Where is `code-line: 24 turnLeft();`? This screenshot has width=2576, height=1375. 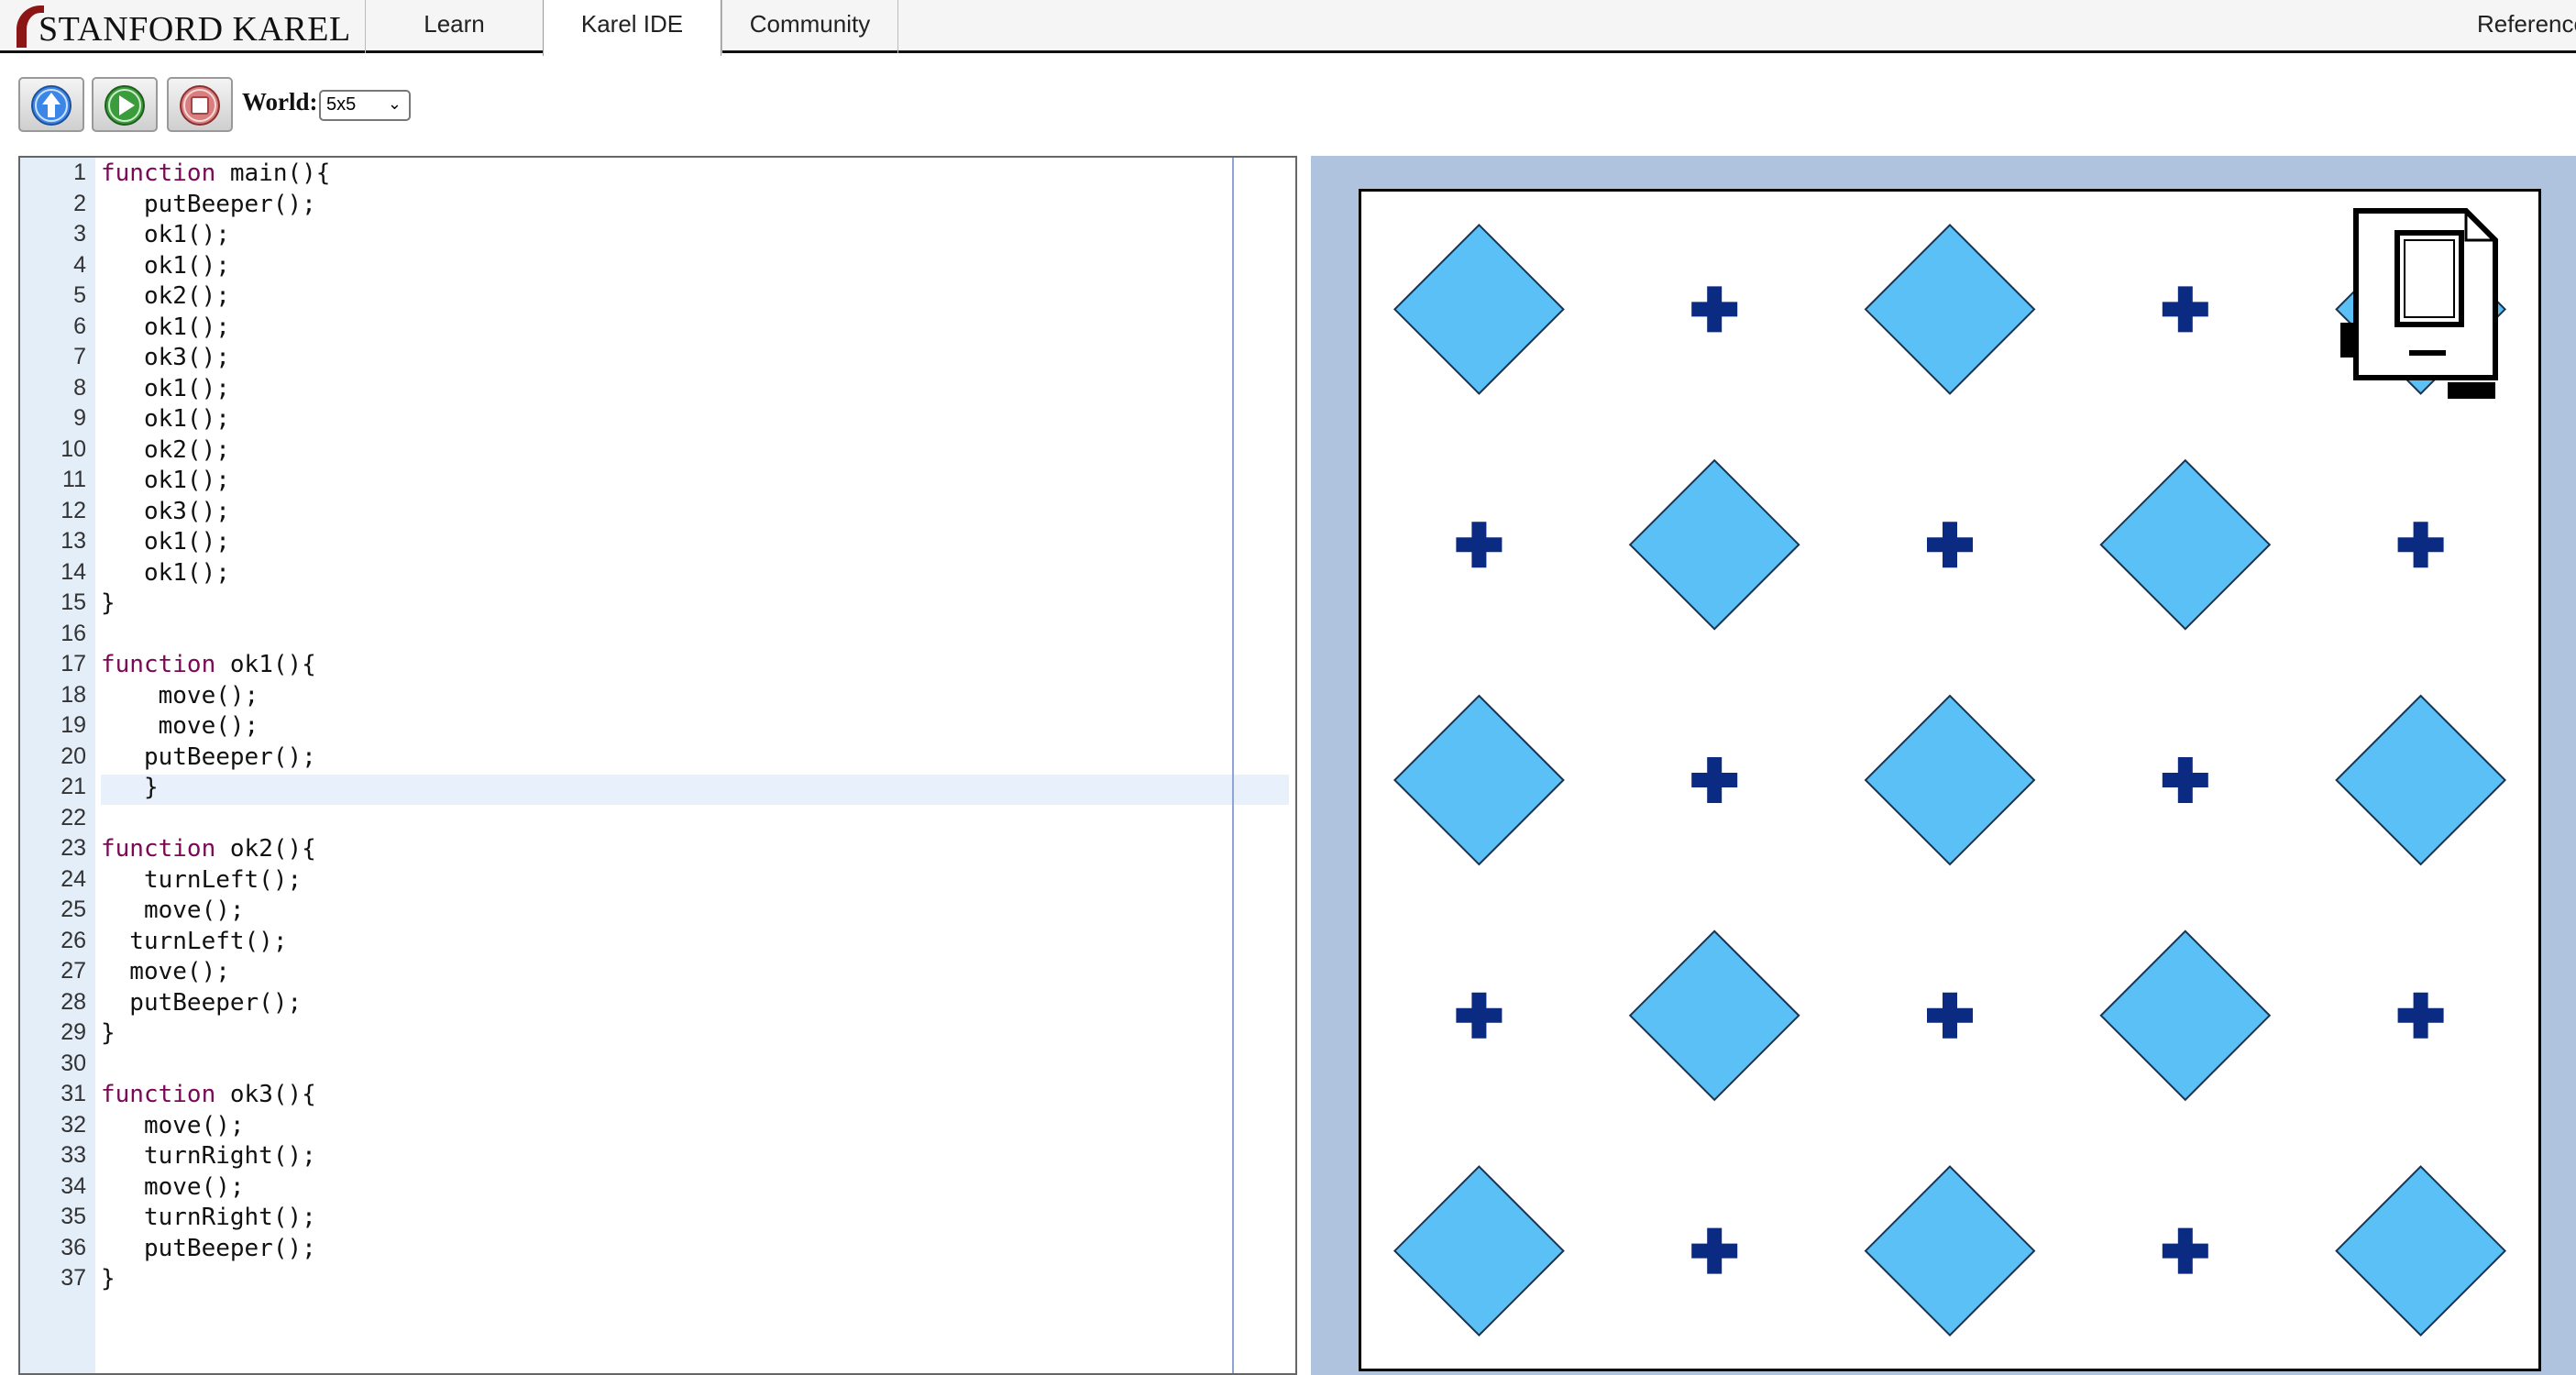
code-line: 24 turnLeft(); is located at coordinates (657, 881).